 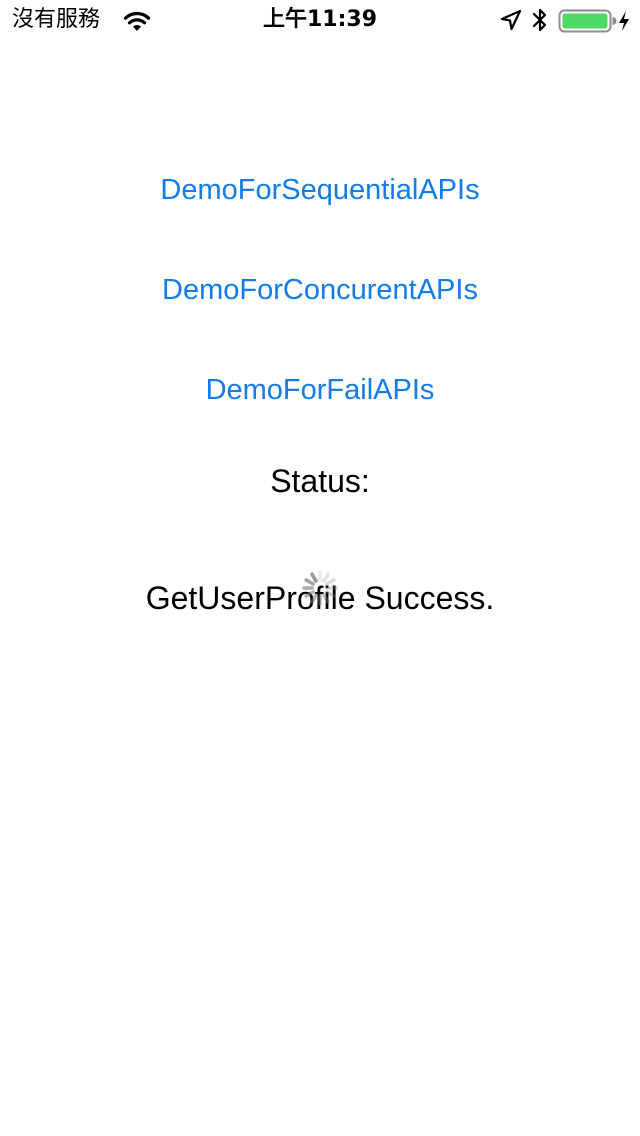 What do you see at coordinates (320, 390) in the screenshot?
I see `demo-fail-apis-button: DemoForFailAPIs` at bounding box center [320, 390].